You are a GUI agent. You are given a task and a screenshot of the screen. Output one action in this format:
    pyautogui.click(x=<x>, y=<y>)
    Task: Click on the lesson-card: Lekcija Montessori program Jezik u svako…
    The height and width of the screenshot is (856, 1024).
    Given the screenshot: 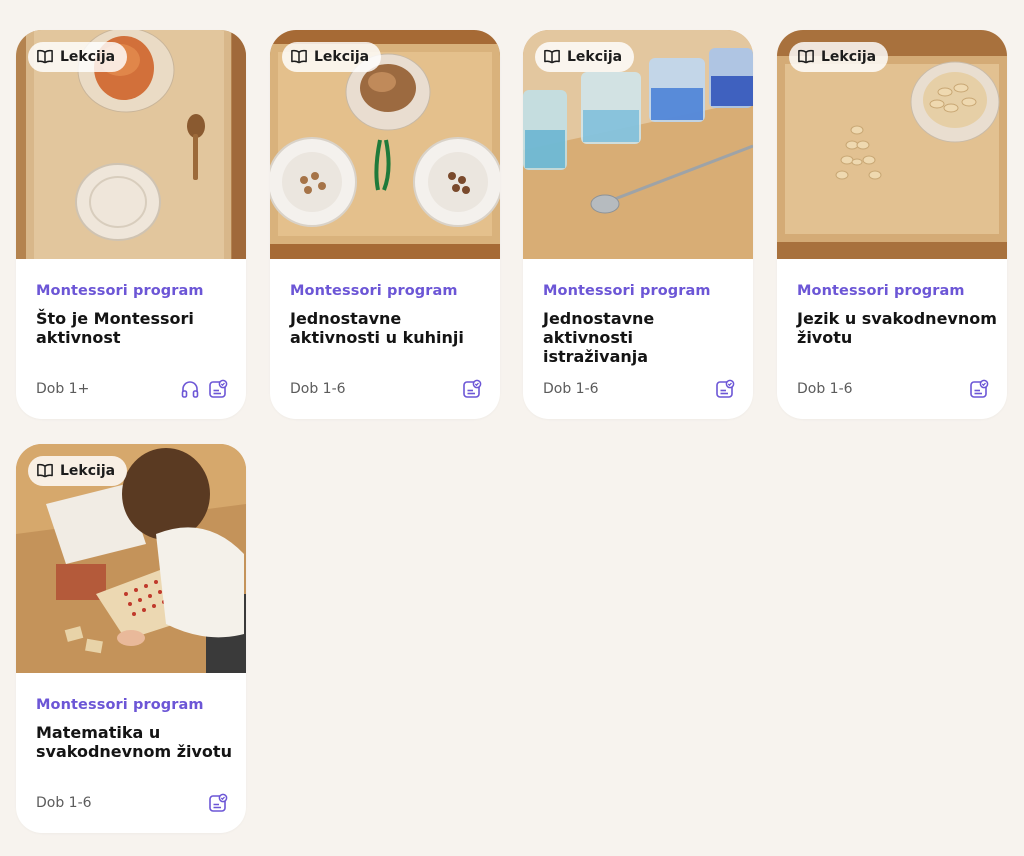 What is the action you would take?
    pyautogui.click(x=892, y=224)
    